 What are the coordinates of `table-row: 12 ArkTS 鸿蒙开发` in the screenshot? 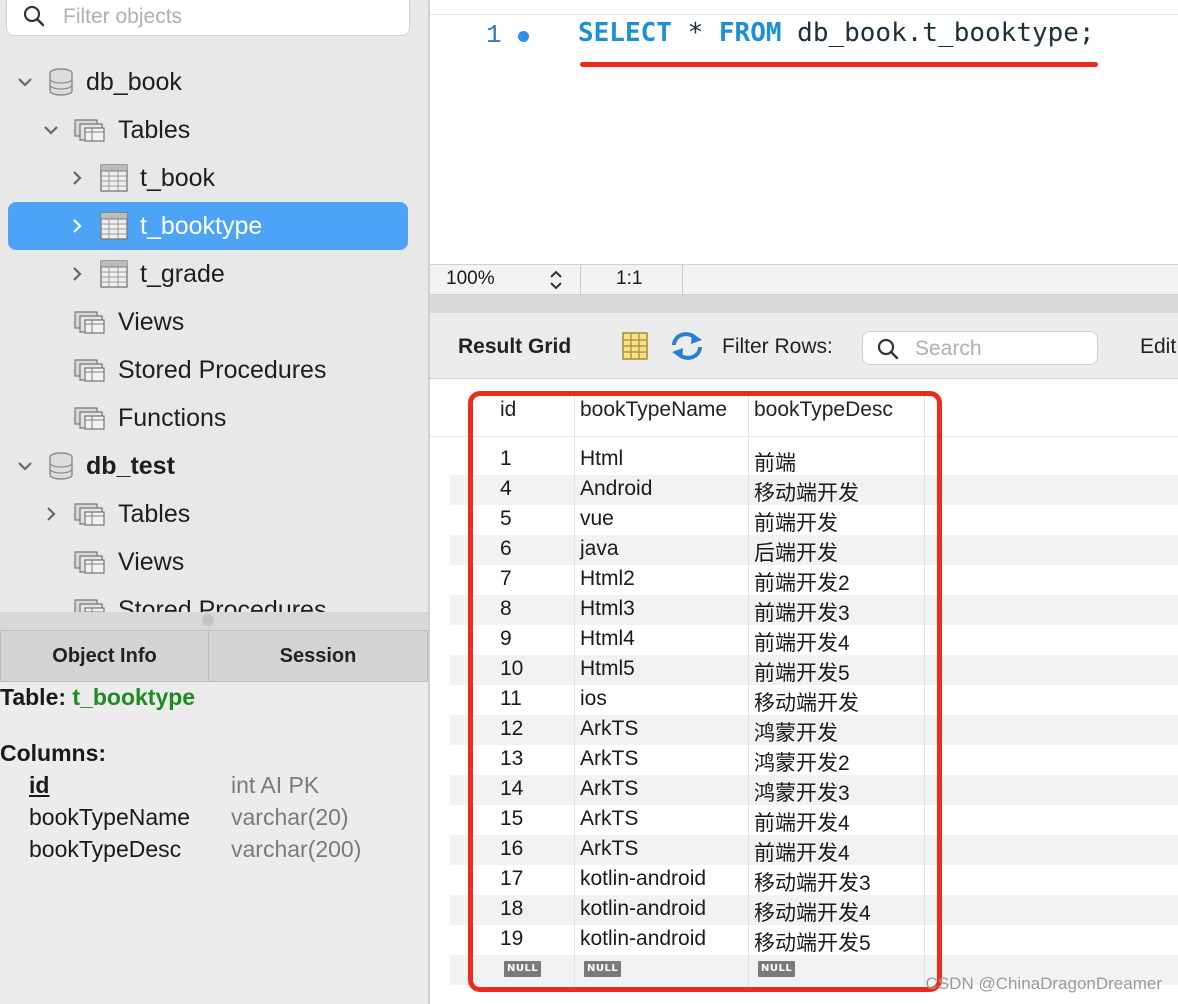 It's located at (814, 730).